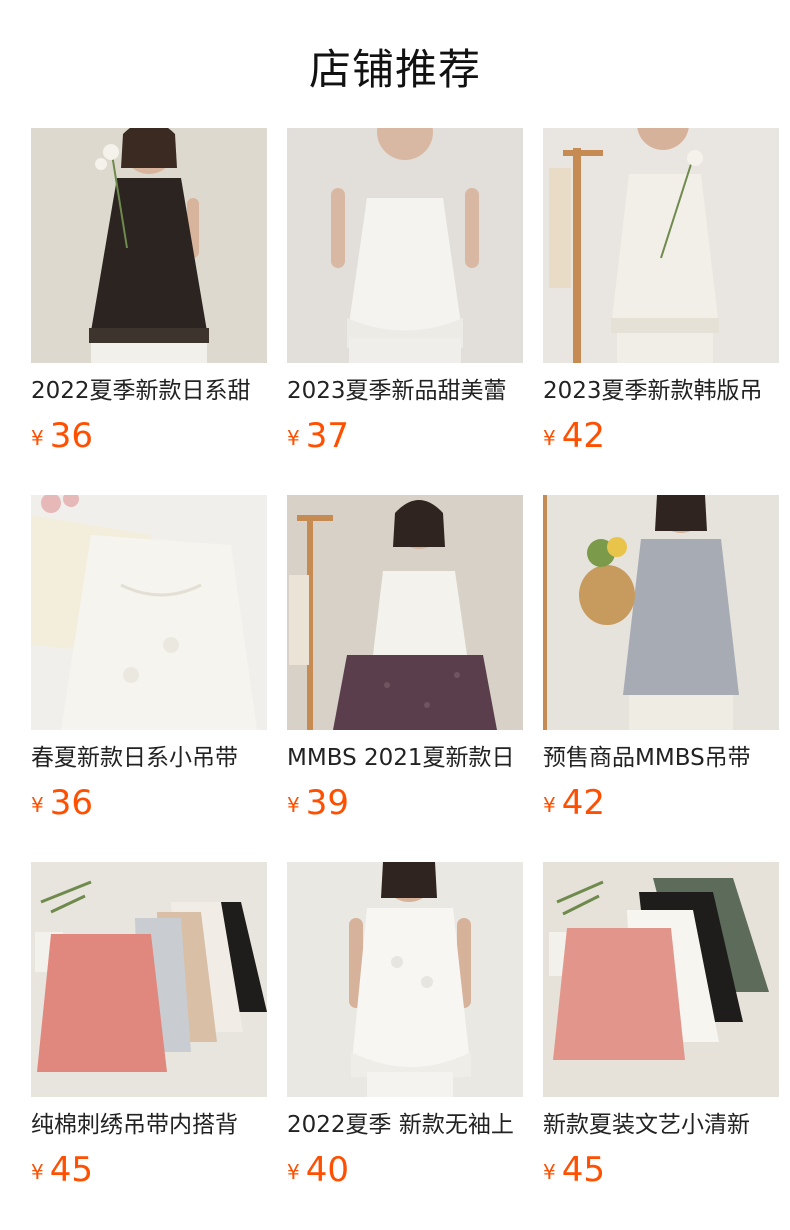 The image size is (790, 1230). Describe the element at coordinates (394, 69) in the screenshot. I see `page-title: 店铺推荐` at that location.